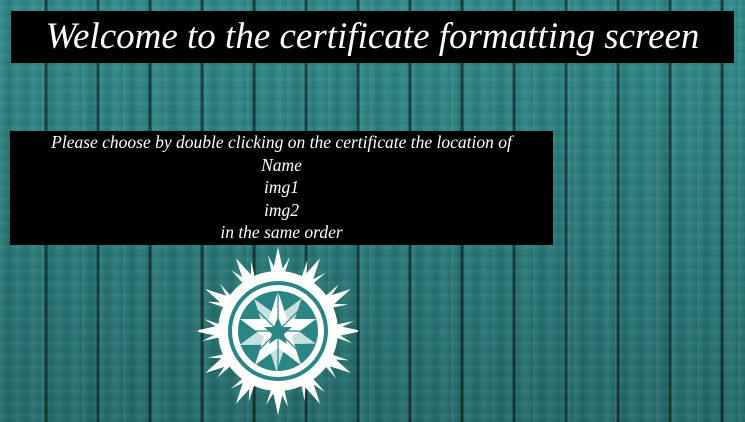 This screenshot has width=745, height=422. I want to click on field-img2-label: img2, so click(281, 209).